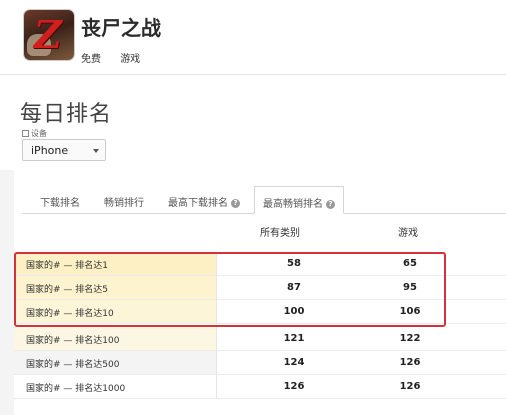 Image resolution: width=506 pixels, height=415 pixels. I want to click on cell-all: 121, so click(294, 338).